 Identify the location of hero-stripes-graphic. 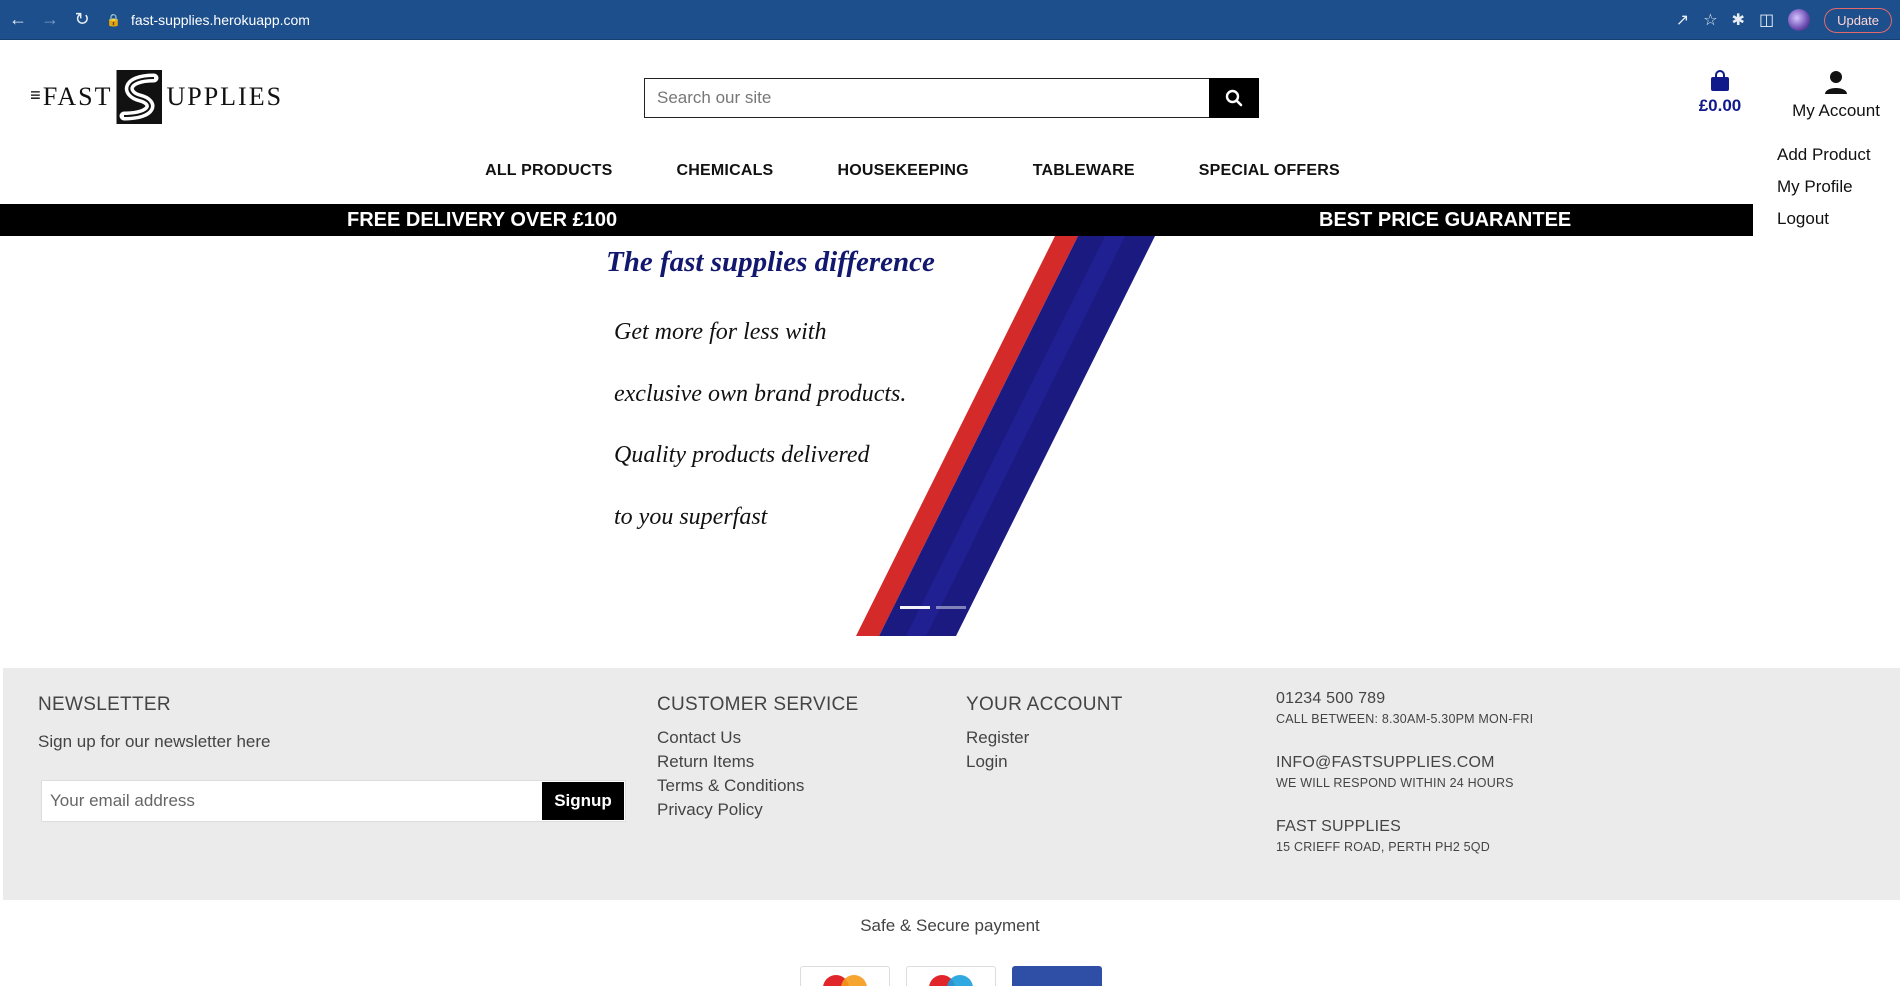
(1005, 436).